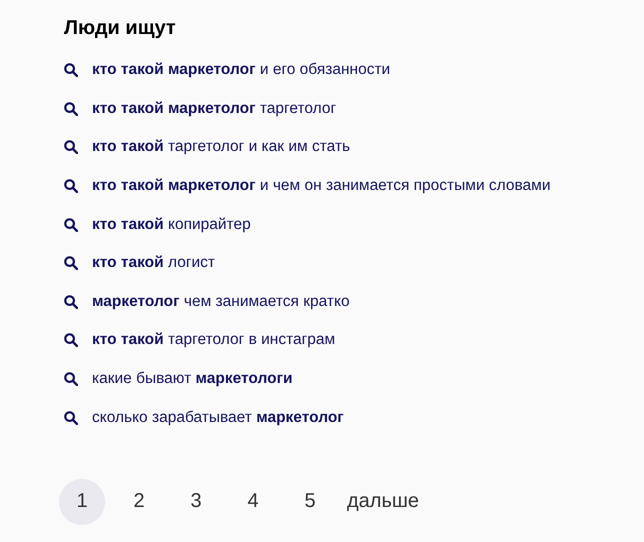 This screenshot has height=542, width=644. What do you see at coordinates (354, 417) in the screenshot?
I see `related-search-link: сколько зарабатывает маркетолог` at bounding box center [354, 417].